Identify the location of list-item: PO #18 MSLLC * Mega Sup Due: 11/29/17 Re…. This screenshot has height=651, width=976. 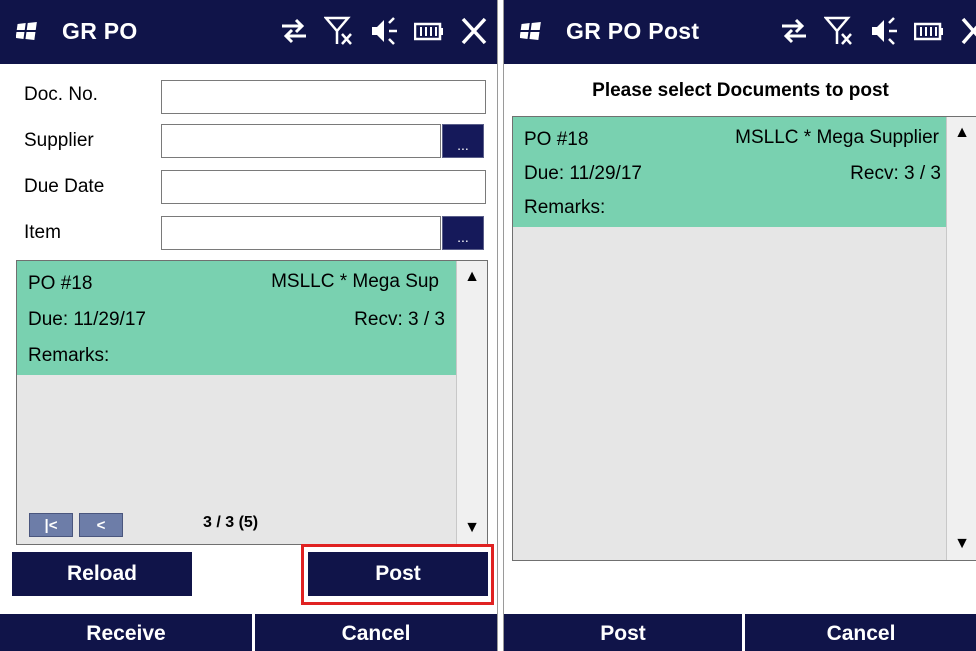
(237, 318).